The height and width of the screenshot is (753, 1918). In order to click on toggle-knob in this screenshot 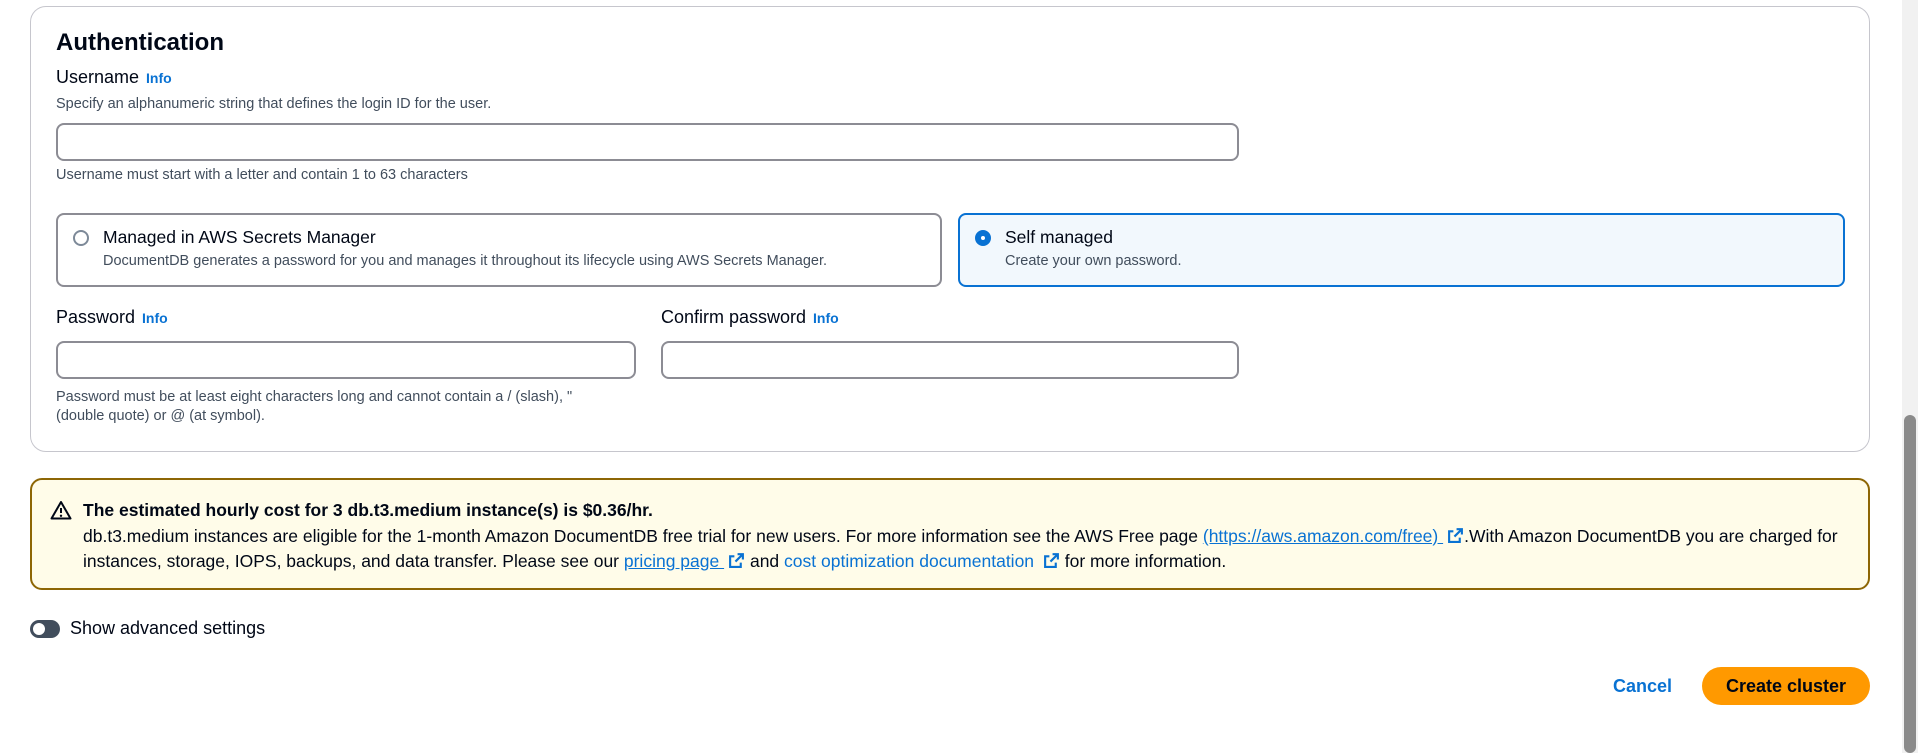, I will do `click(39, 629)`.